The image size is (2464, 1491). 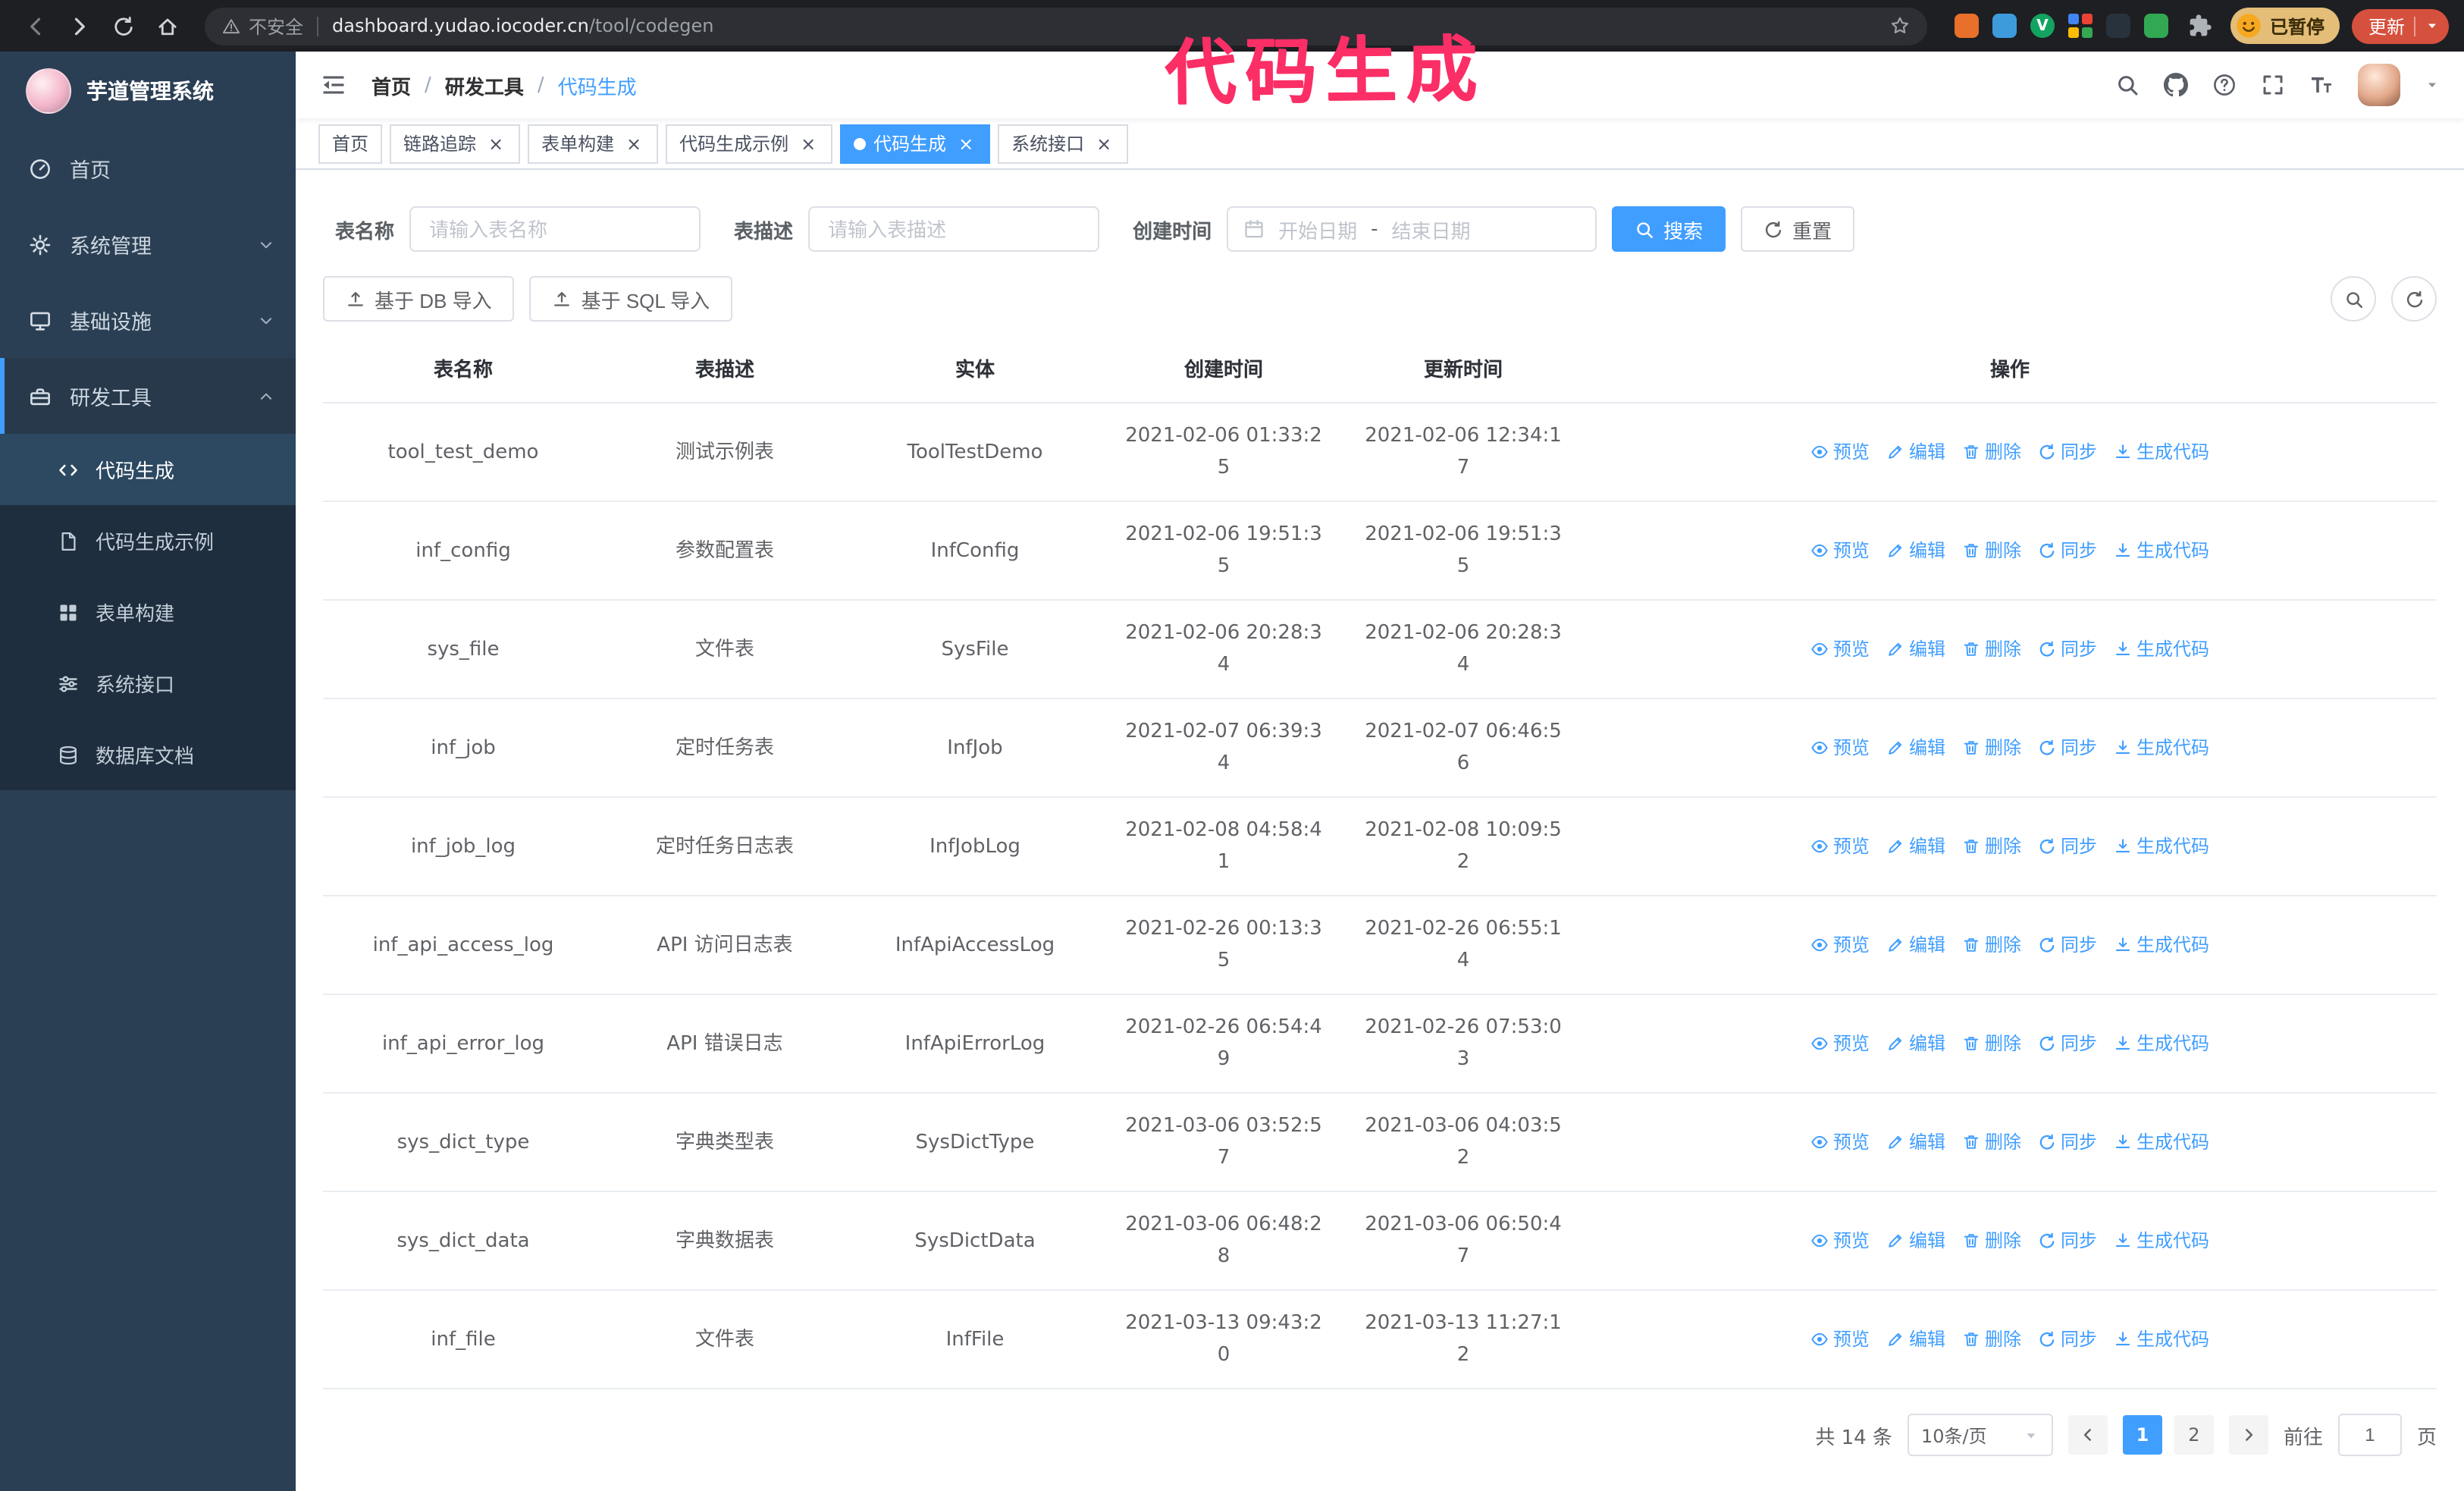 I want to click on sidebar-item-infra: 基础设施, so click(x=148, y=320).